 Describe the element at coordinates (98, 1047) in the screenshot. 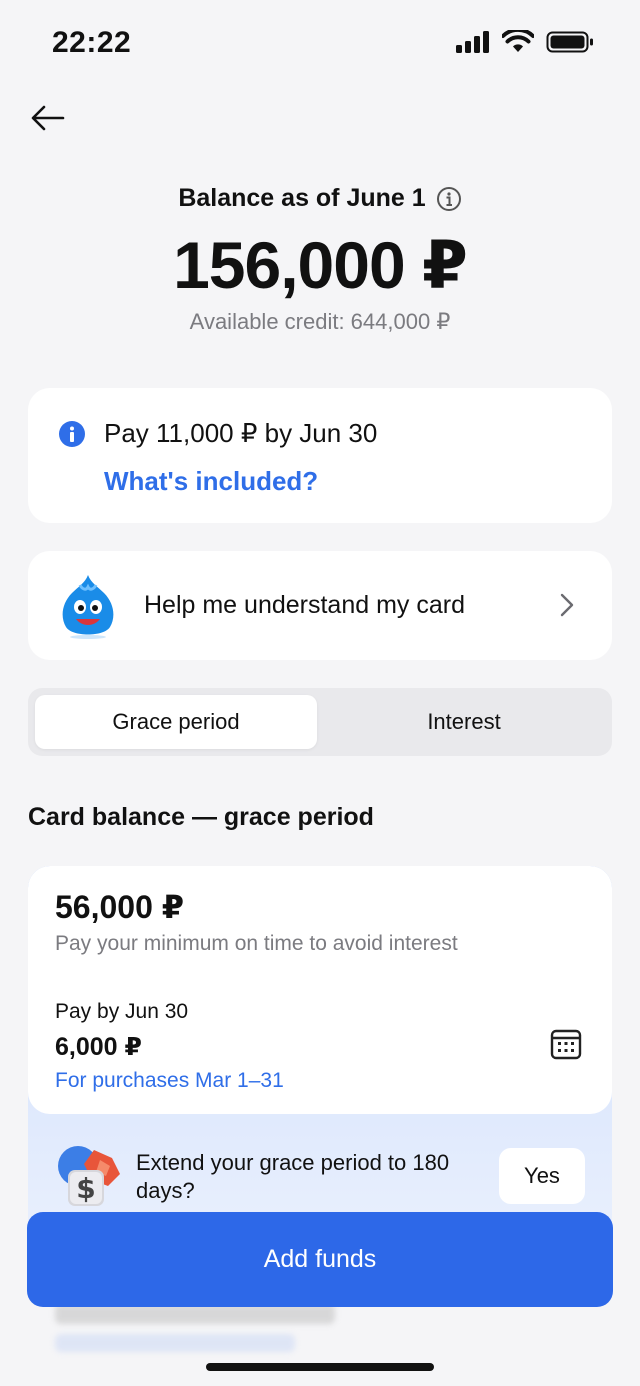

I see `minimum-payment-amount: 6,000 ₽` at that location.